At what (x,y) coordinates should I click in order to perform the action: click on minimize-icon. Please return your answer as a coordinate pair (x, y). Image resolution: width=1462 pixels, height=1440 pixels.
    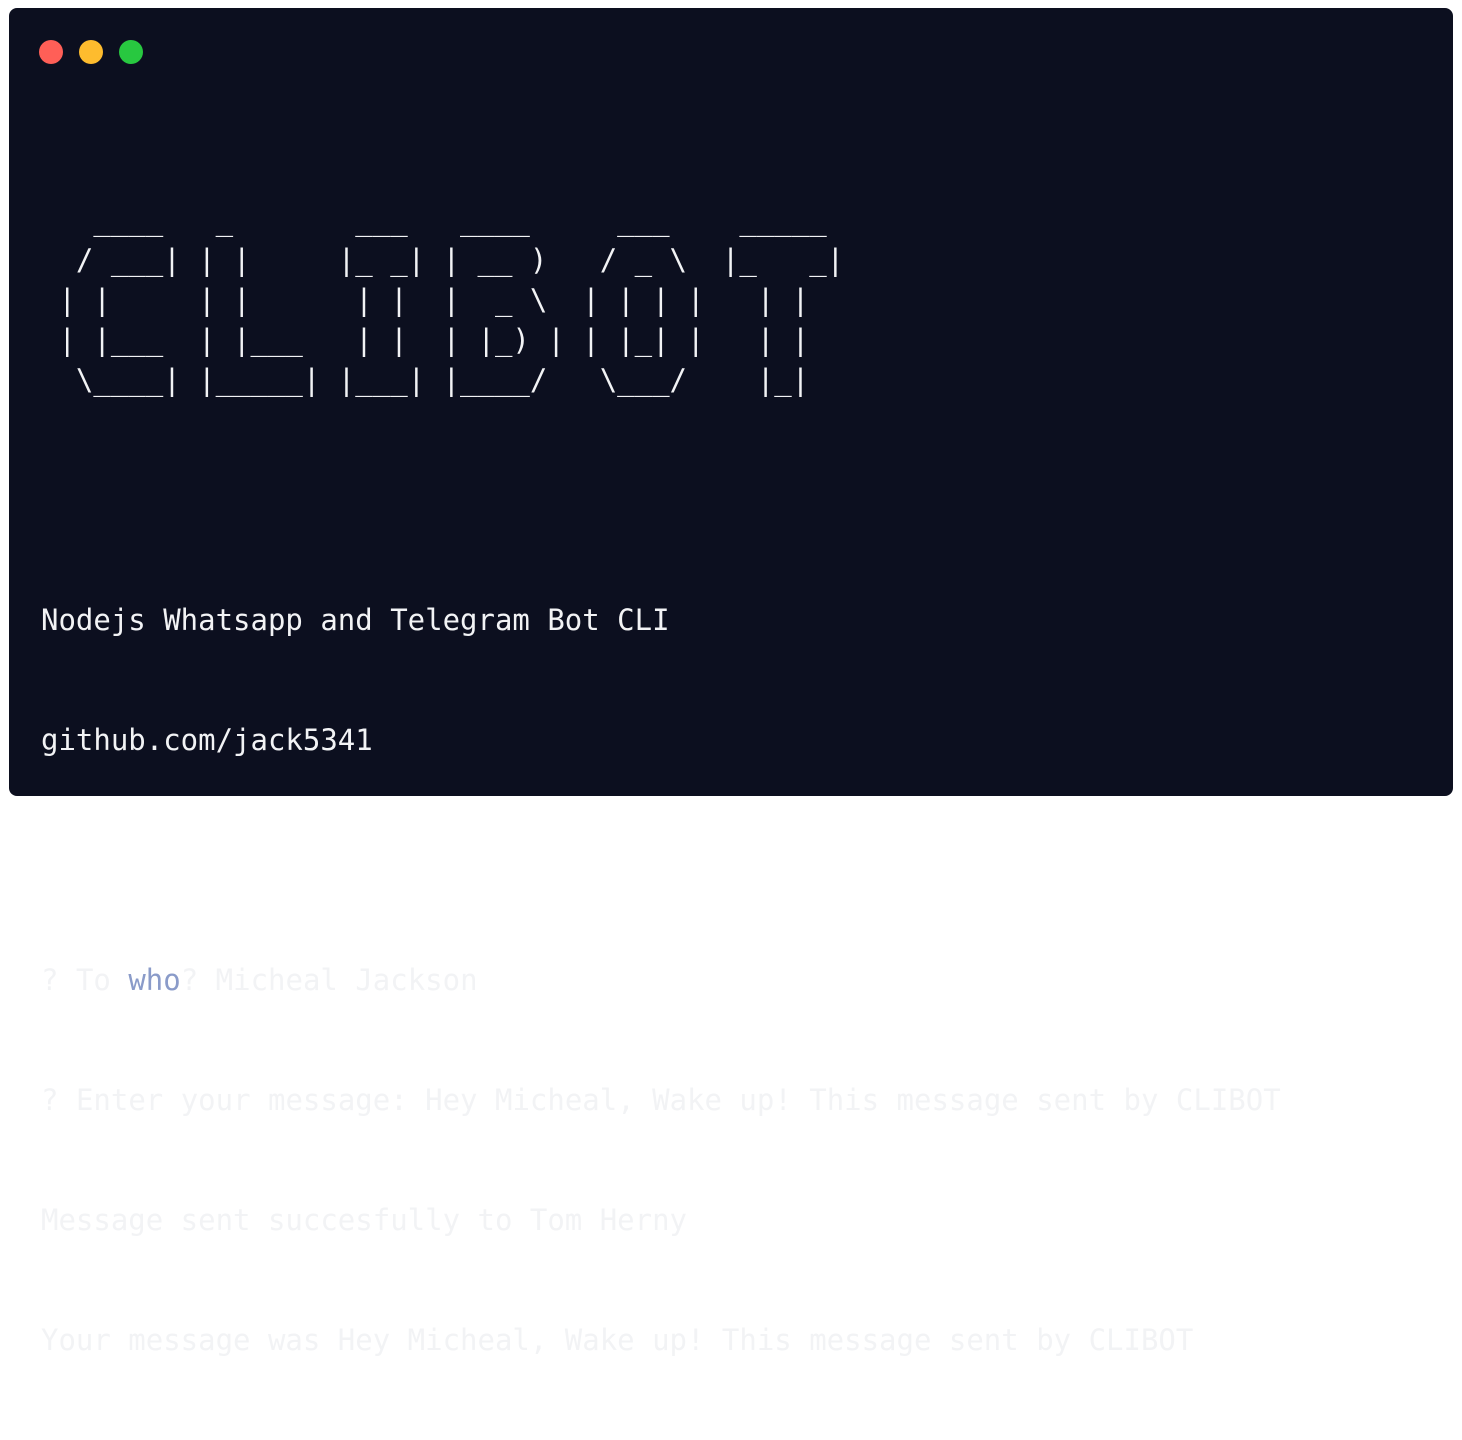
    Looking at the image, I should click on (91, 52).